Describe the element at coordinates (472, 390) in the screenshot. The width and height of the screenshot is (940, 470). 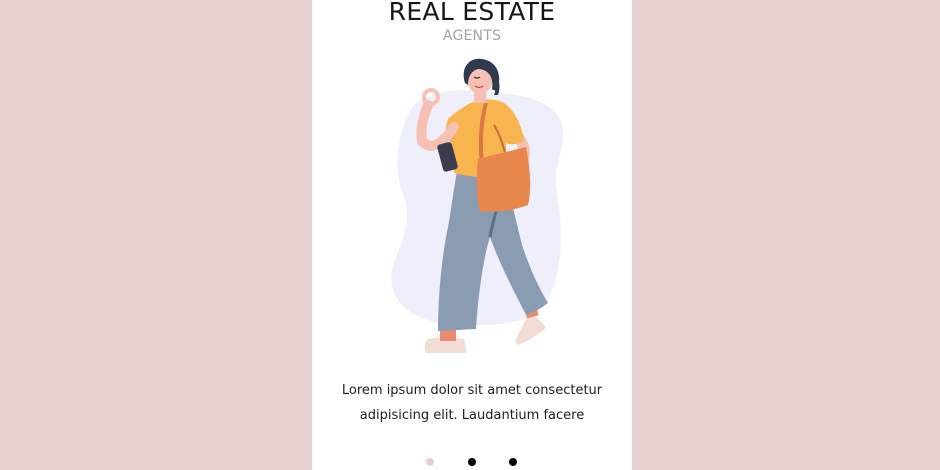
I see `description-line-1: Lorem ipsum dolor sit amet consectetur` at that location.